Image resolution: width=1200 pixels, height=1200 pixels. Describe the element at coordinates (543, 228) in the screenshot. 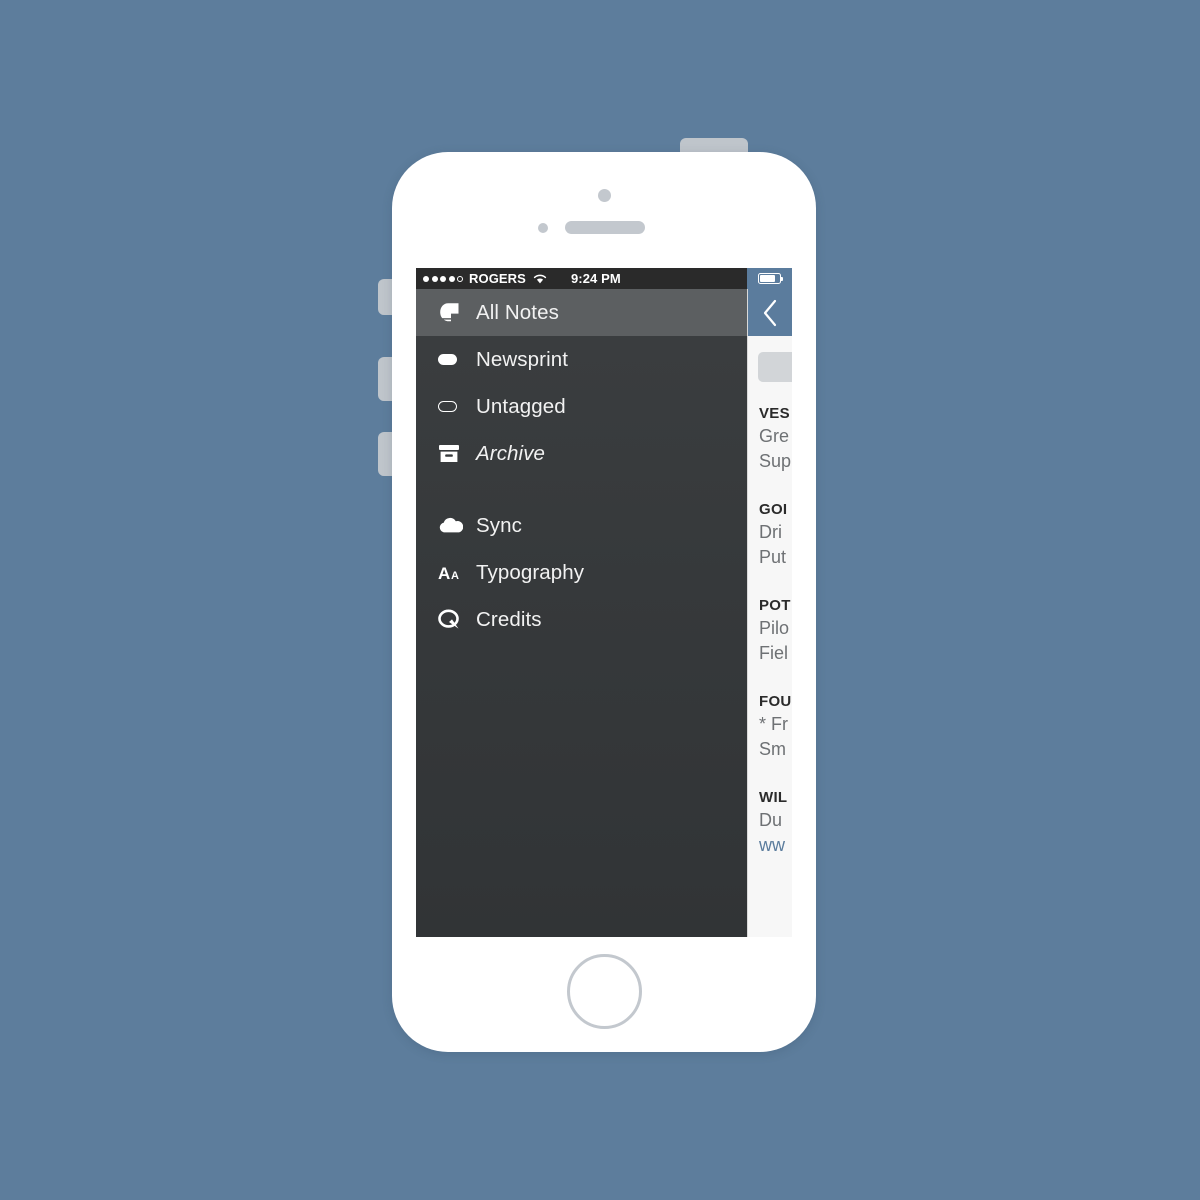

I see `proximity-sensor` at that location.